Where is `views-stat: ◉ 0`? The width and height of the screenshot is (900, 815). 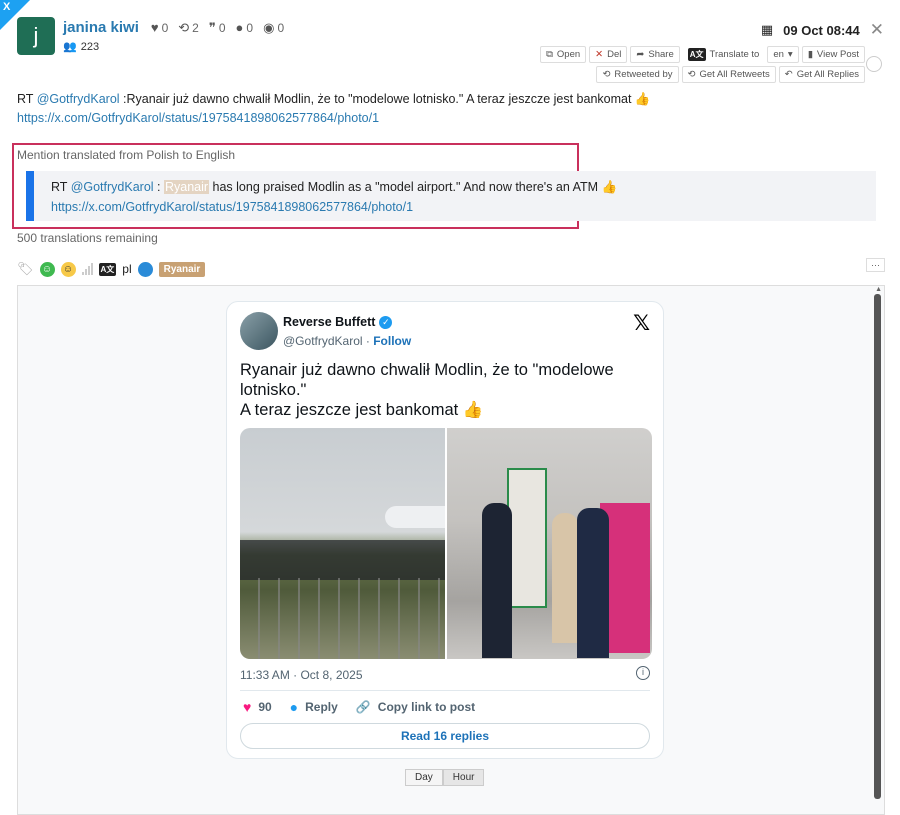
views-stat: ◉ 0 is located at coordinates (273, 28).